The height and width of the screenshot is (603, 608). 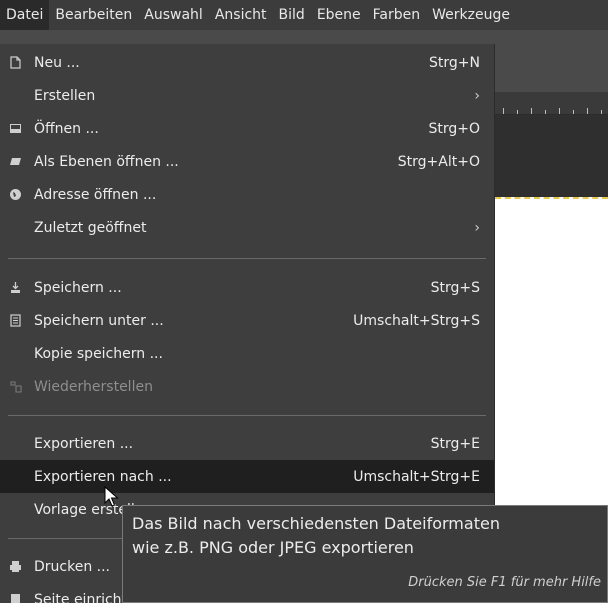 I want to click on menu-item-label: Erstellen, so click(x=65, y=95).